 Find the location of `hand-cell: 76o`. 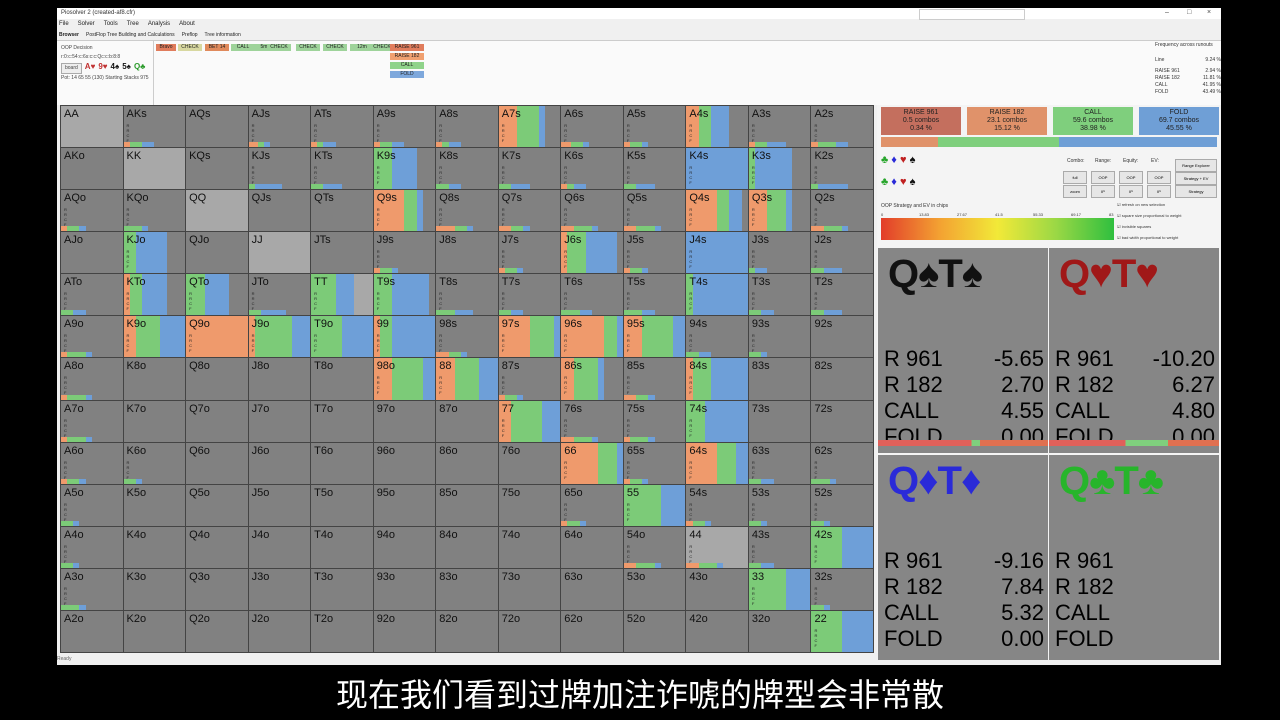

hand-cell: 76o is located at coordinates (529, 463).